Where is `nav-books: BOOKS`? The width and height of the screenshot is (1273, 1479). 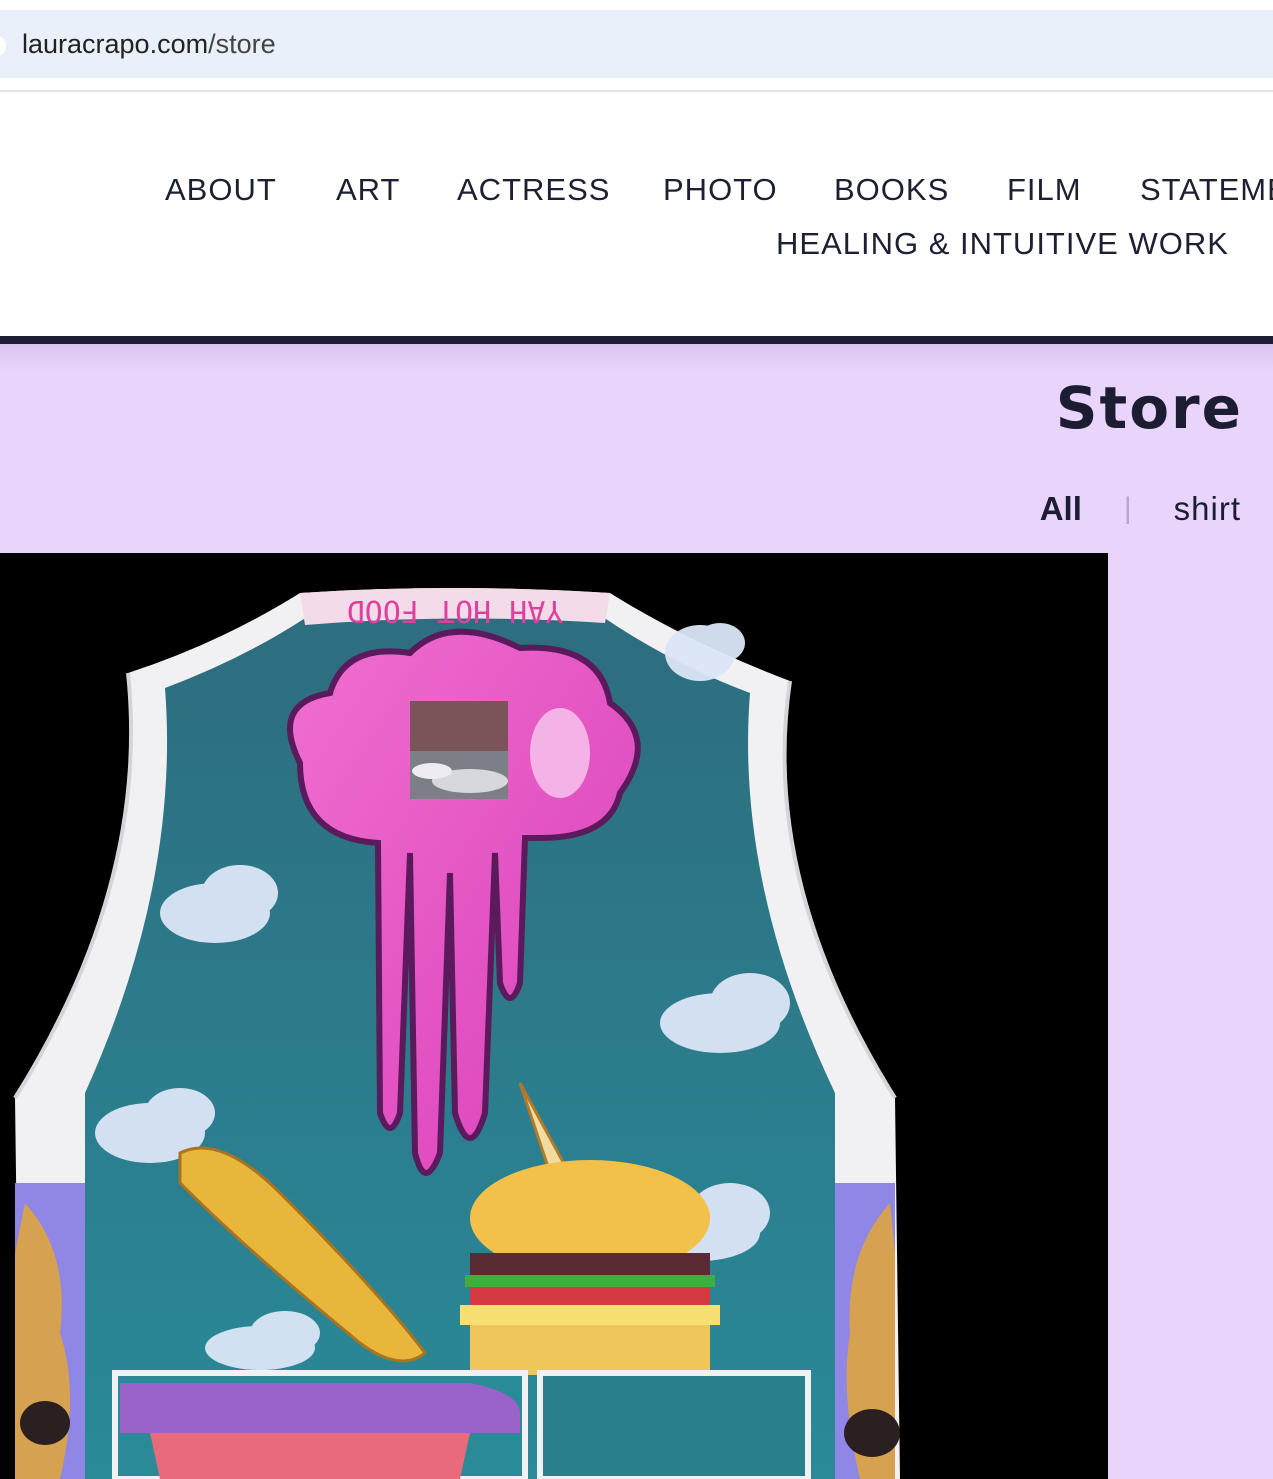
nav-books: BOOKS is located at coordinates (891, 190).